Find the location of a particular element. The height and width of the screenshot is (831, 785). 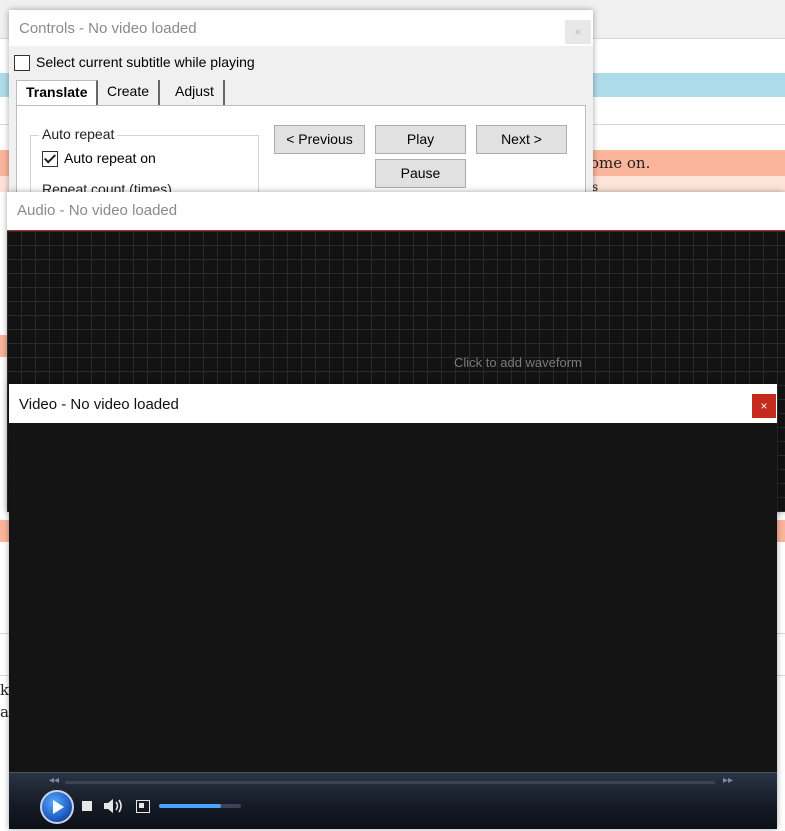

audio-titlebar: Audio - No video loaded is located at coordinates (396, 211).